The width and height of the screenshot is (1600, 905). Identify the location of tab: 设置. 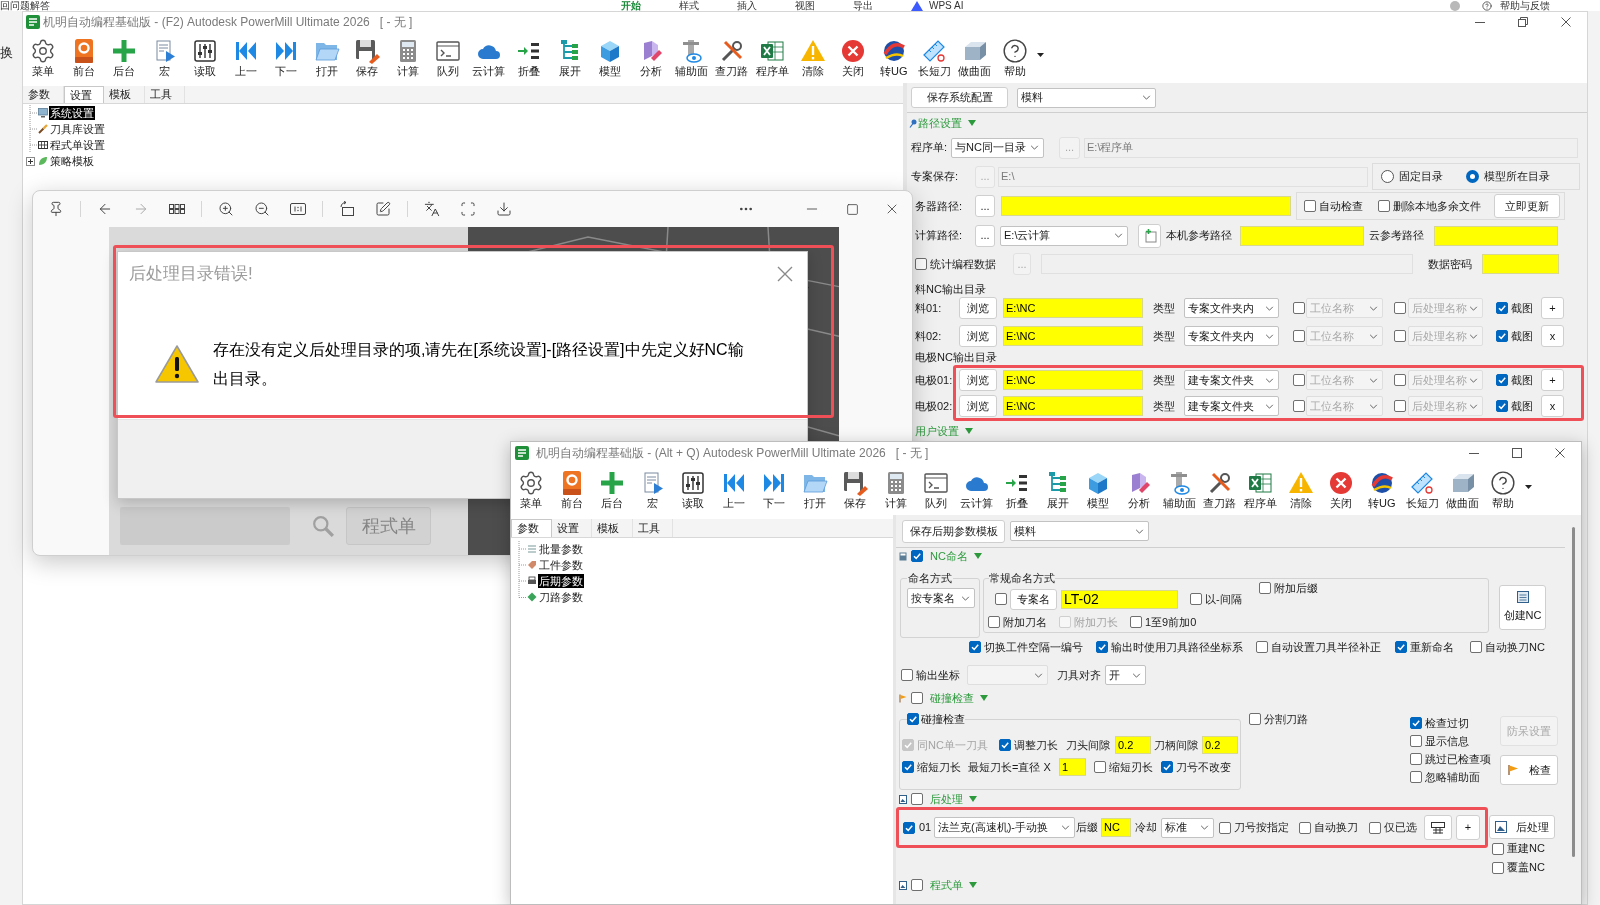
(571, 528).